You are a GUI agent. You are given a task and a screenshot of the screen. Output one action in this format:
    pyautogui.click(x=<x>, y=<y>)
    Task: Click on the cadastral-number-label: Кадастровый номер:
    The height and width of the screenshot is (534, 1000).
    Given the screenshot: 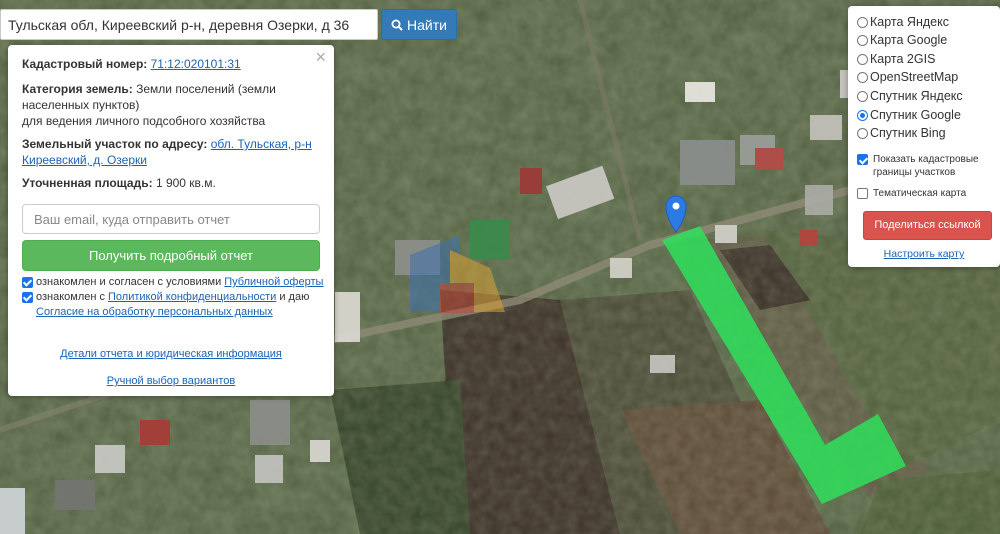 What is the action you would take?
    pyautogui.click(x=85, y=64)
    